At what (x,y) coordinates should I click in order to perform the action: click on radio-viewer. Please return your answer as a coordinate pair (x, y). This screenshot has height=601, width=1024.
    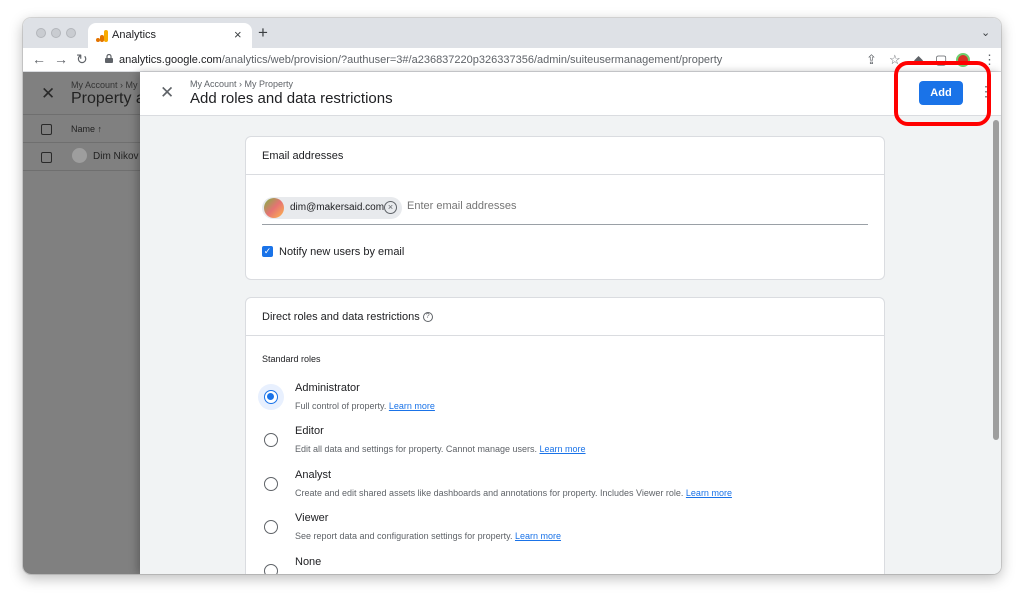
    Looking at the image, I should click on (271, 527).